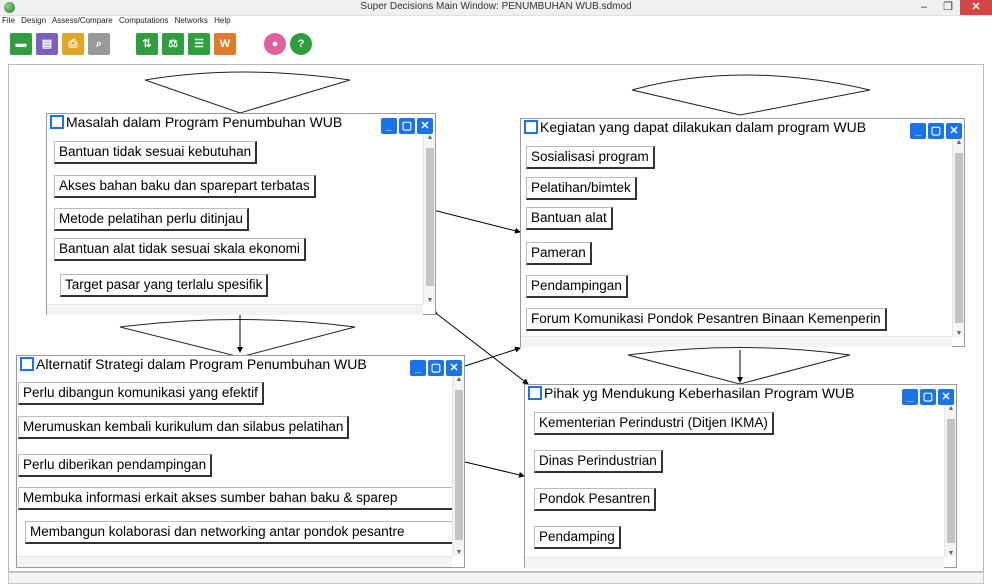 This screenshot has height=584, width=992. I want to click on link-alternatif-pihak, so click(492, 467).